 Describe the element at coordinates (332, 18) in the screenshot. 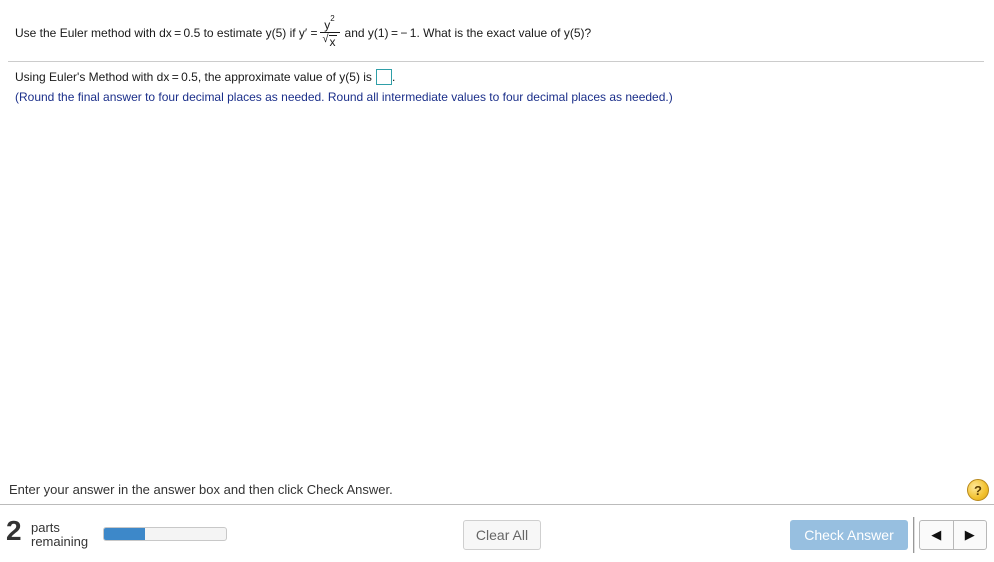

I see `numerator-exponent: 2` at that location.